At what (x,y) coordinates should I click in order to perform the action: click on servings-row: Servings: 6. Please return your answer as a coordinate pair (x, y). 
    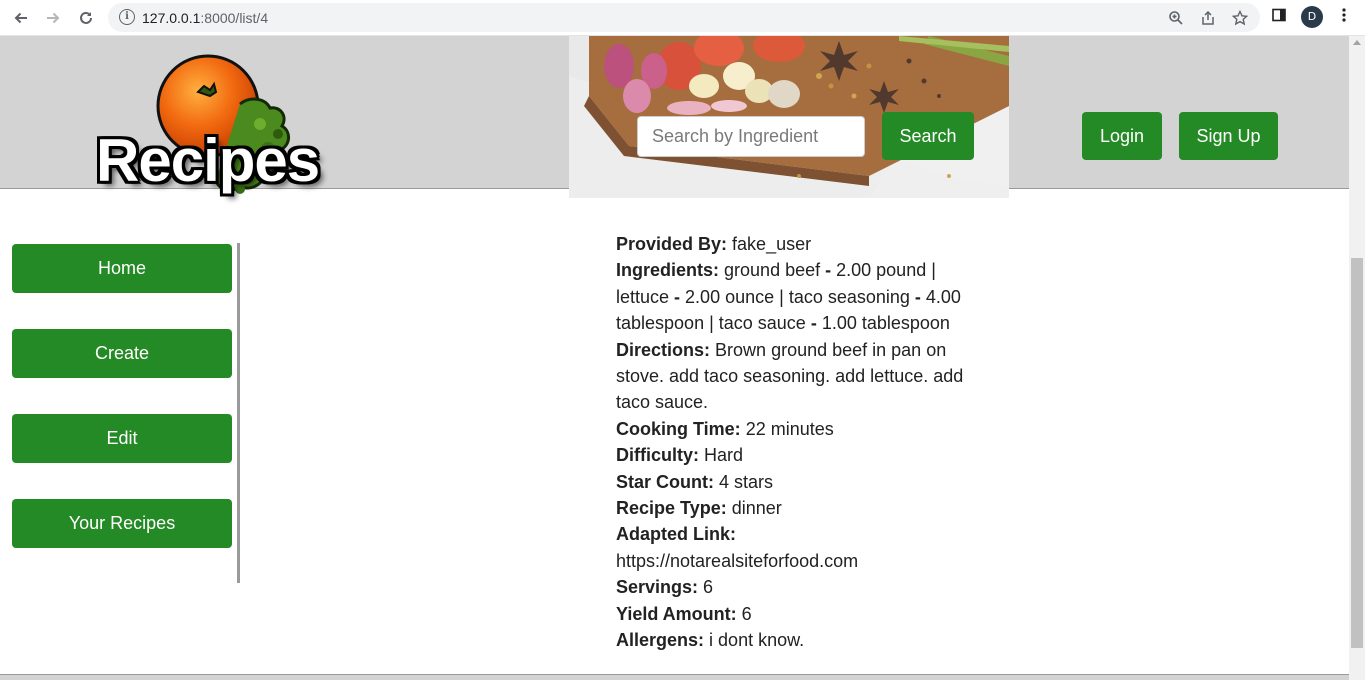
    Looking at the image, I should click on (791, 587).